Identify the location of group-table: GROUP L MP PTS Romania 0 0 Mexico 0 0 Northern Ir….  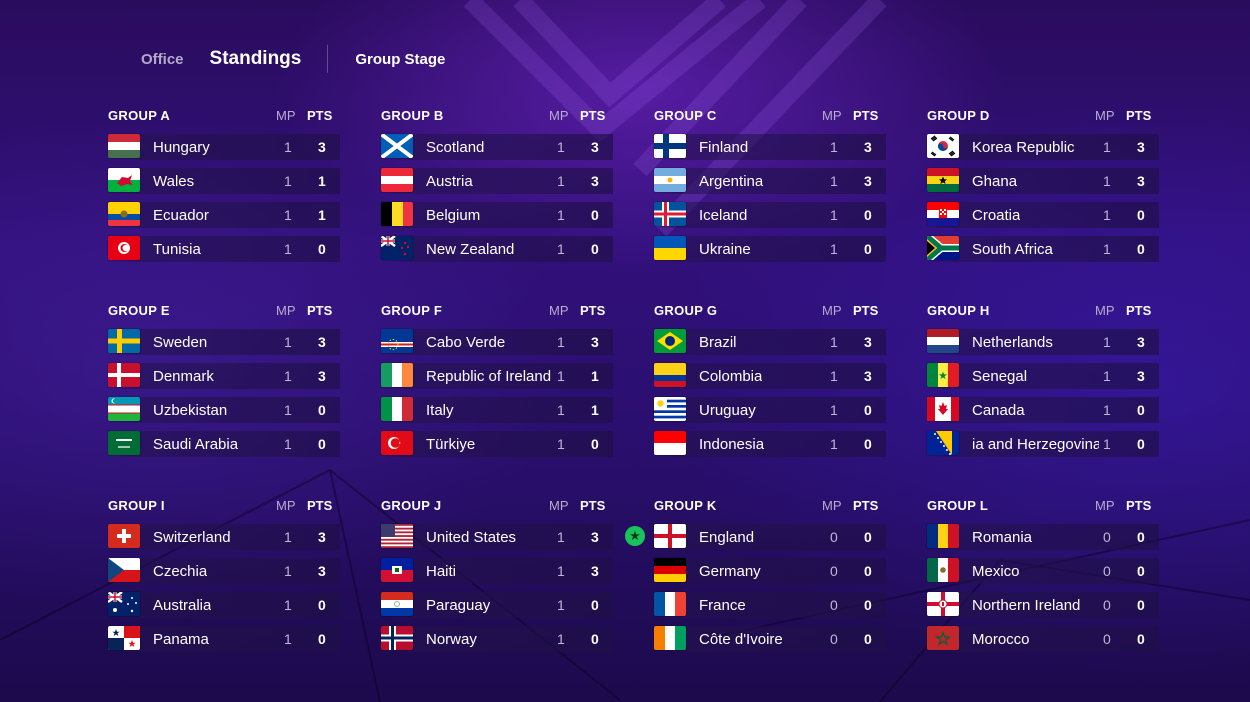
(1043, 573).